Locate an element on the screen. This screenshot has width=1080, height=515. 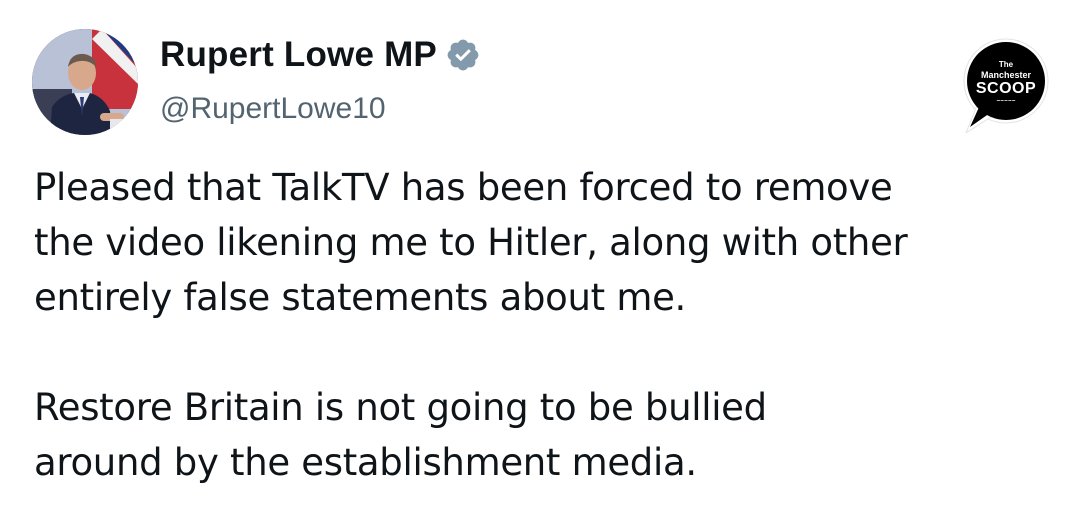
author-name-row: Rupert Lowe MP is located at coordinates (320, 55).